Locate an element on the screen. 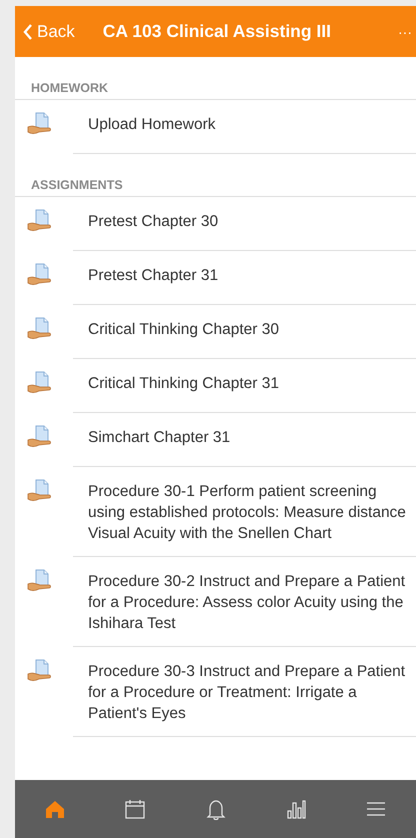 This screenshot has width=416, height=838. home-icon is located at coordinates (55, 809).